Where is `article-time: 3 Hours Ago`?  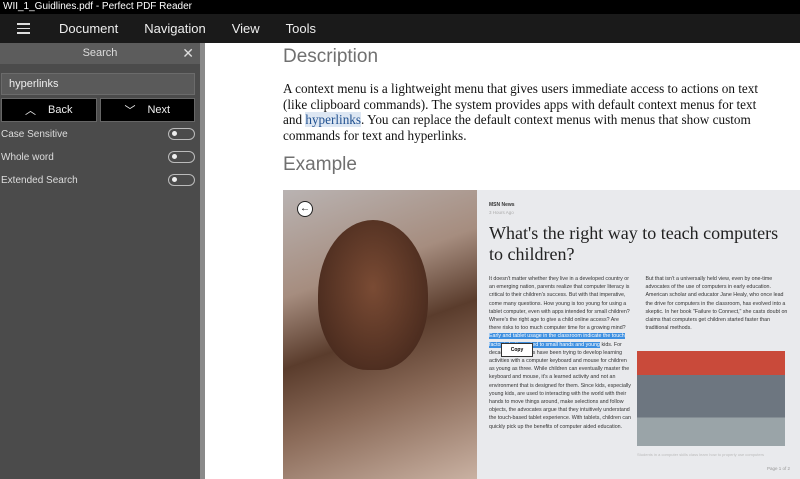 article-time: 3 Hours Ago is located at coordinates (501, 212).